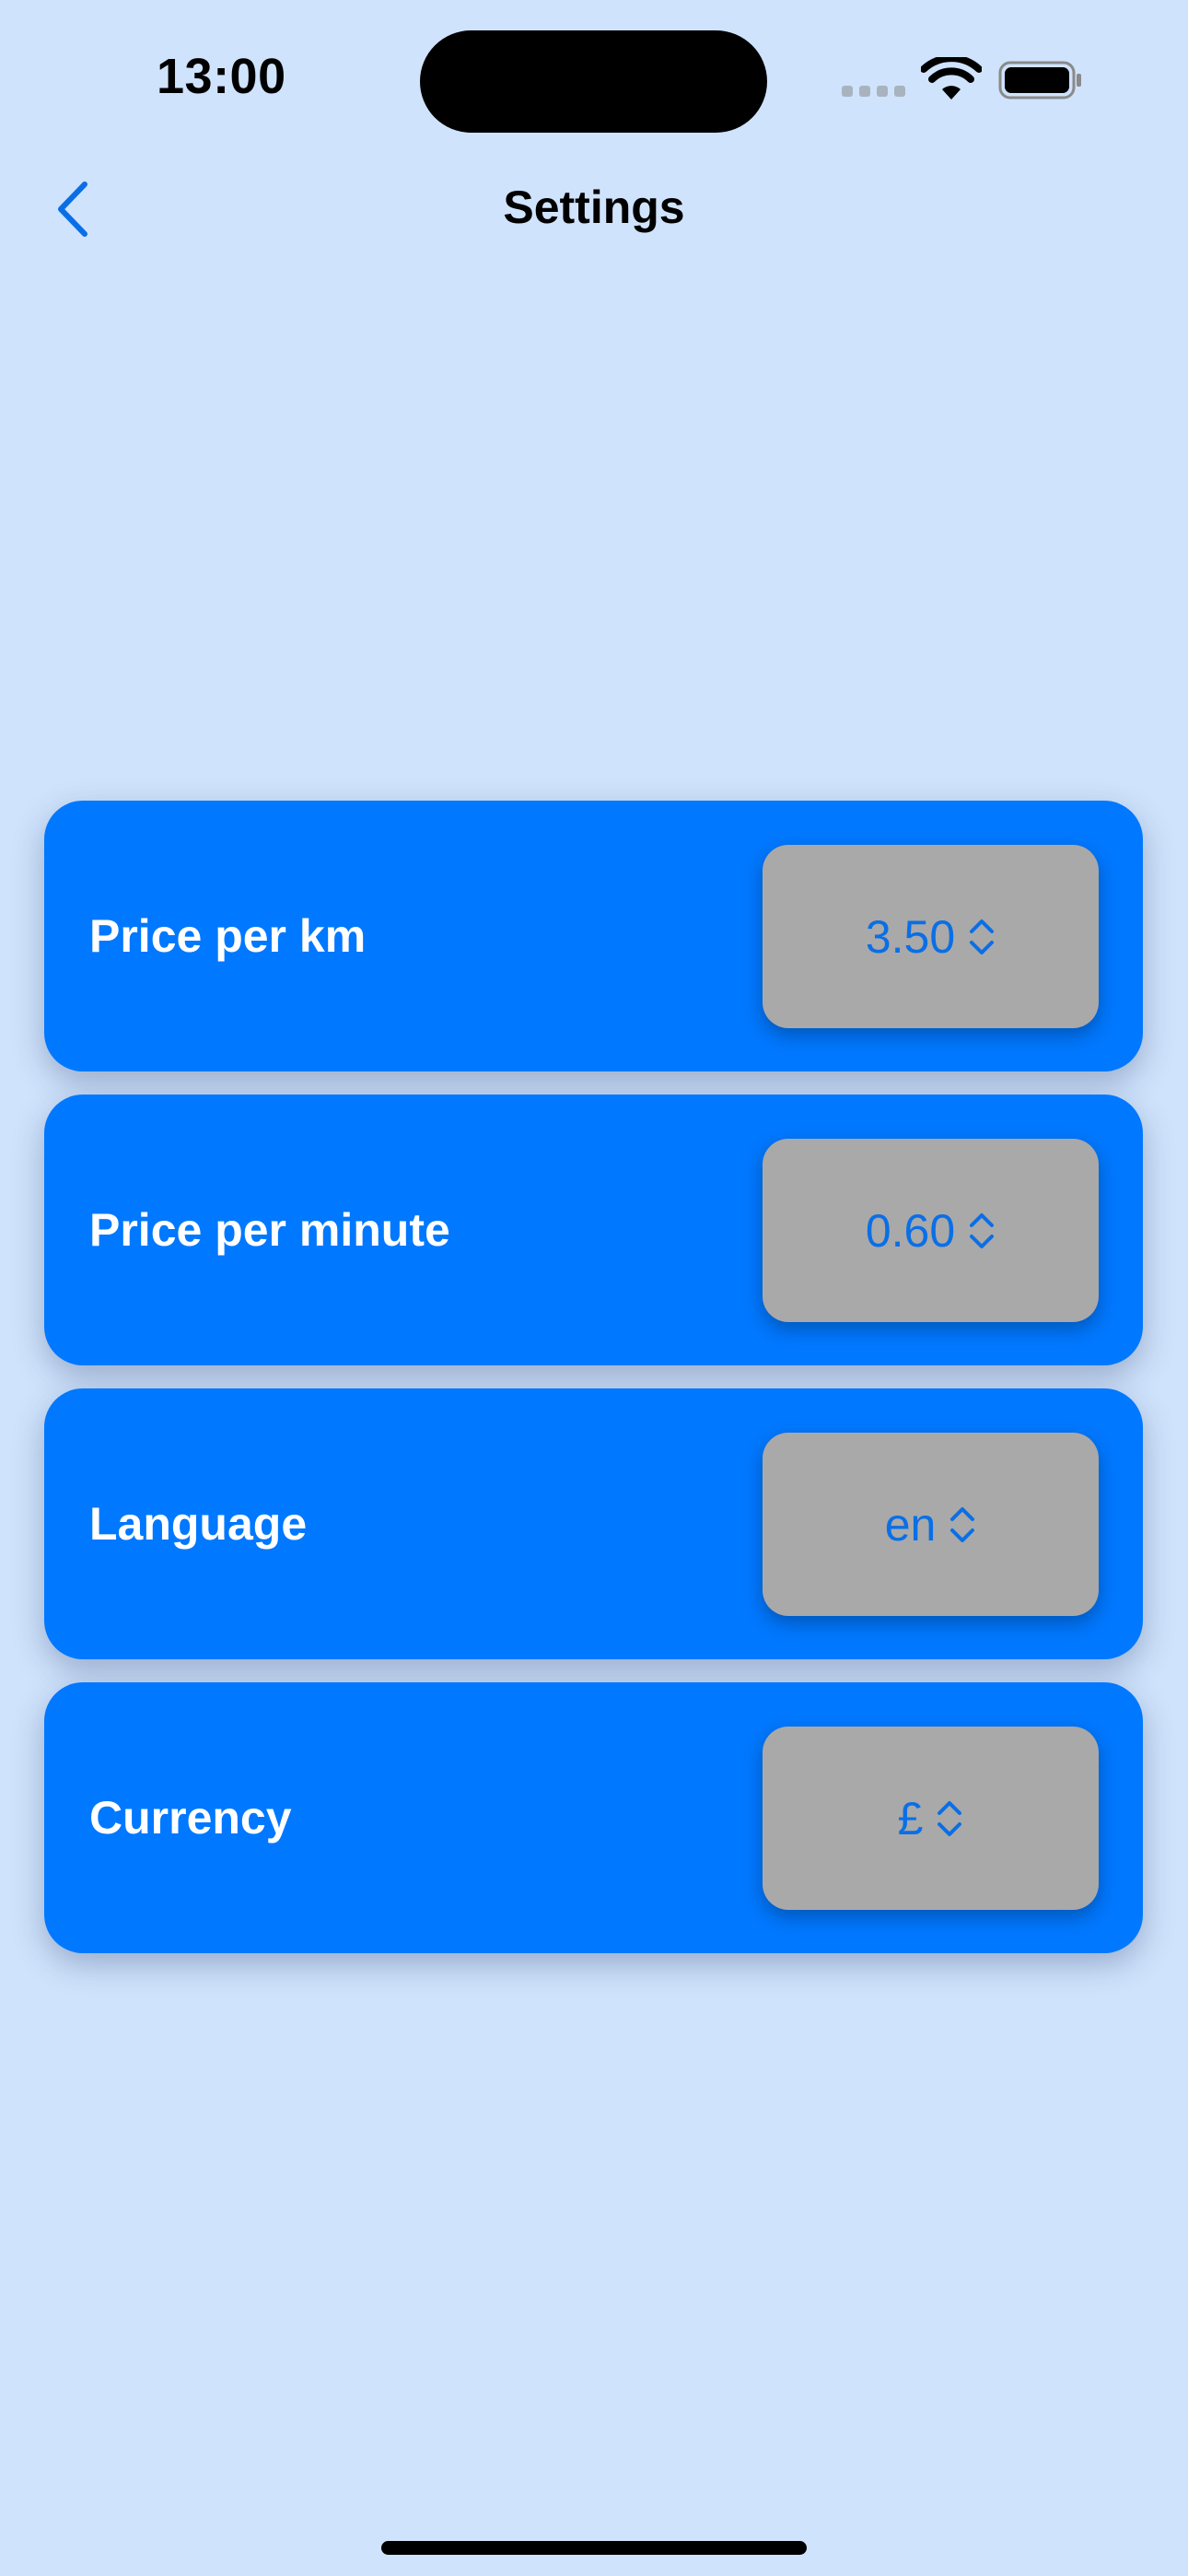  What do you see at coordinates (198, 1524) in the screenshot?
I see `setting-label: Language` at bounding box center [198, 1524].